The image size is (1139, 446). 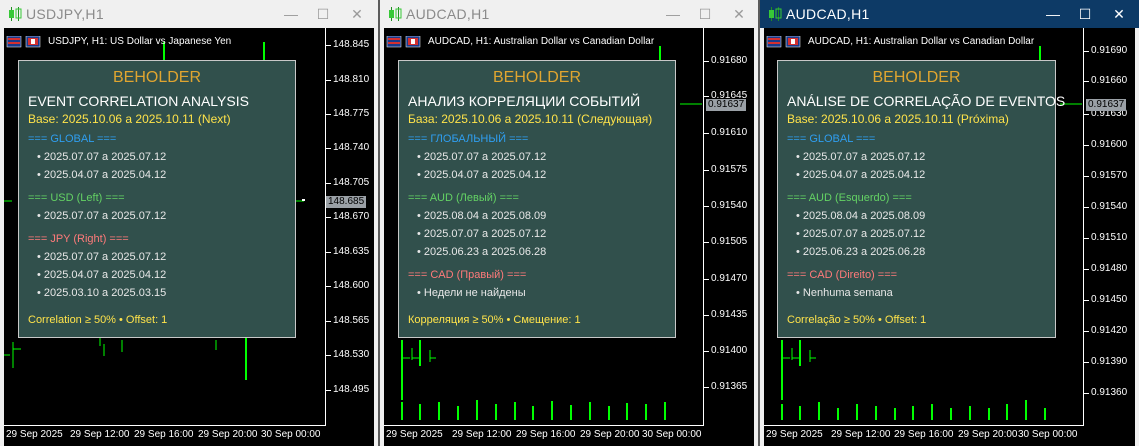 What do you see at coordinates (524, 101) in the screenshot?
I see `panel-heading: АНАЛИЗ КОРРЕЛЯЦИИ СОБЫТИЙ` at bounding box center [524, 101].